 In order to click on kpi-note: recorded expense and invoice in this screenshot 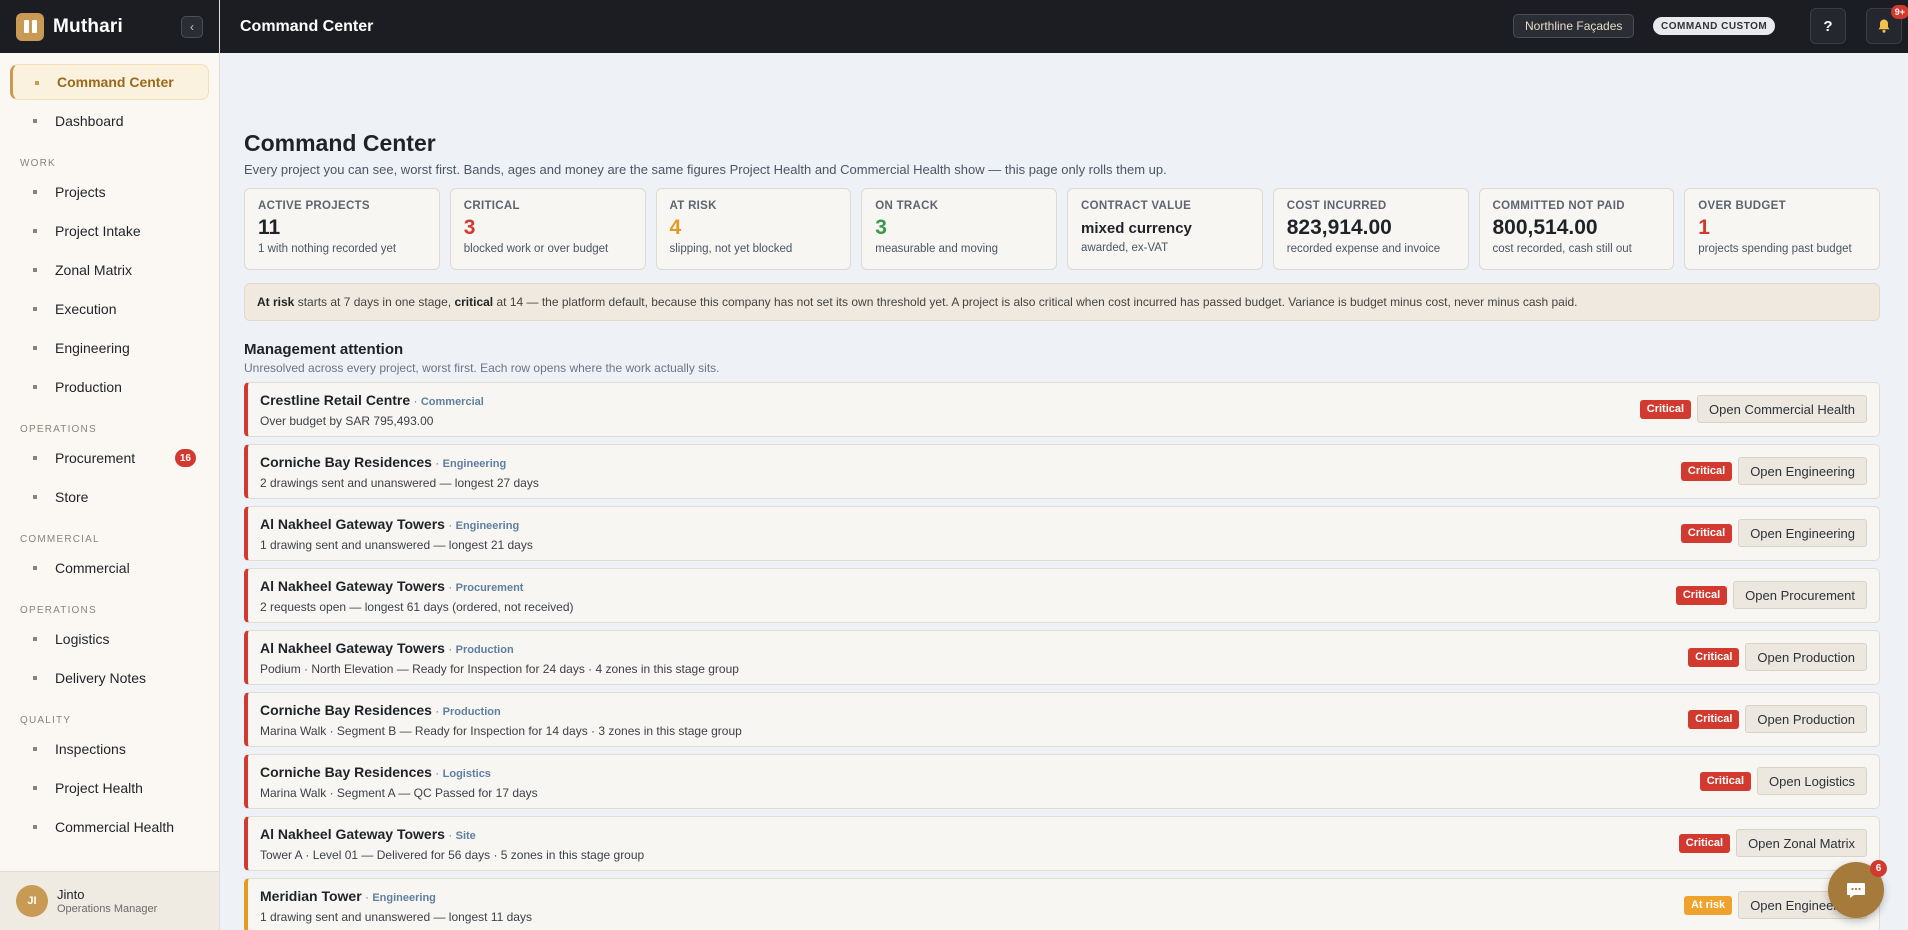, I will do `click(1363, 249)`.